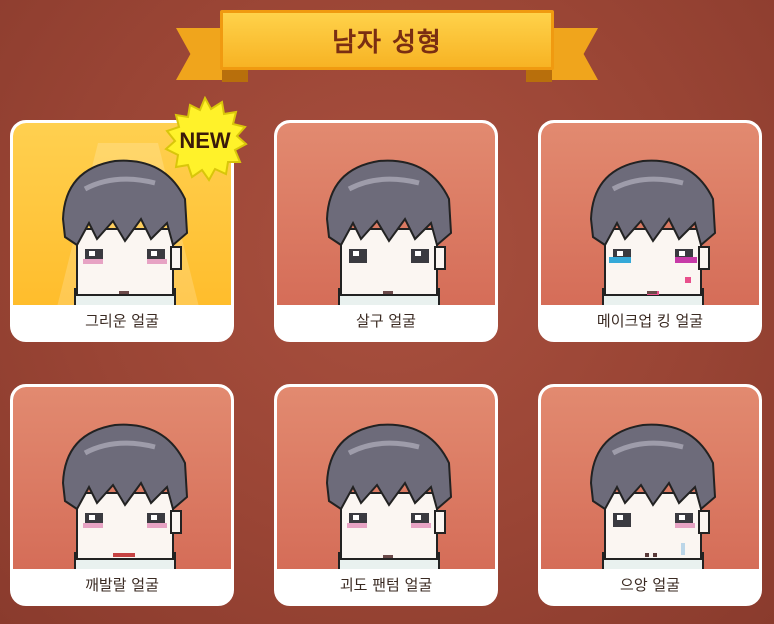  I want to click on face-card: 메이크업 킹 얼굴, so click(650, 231).